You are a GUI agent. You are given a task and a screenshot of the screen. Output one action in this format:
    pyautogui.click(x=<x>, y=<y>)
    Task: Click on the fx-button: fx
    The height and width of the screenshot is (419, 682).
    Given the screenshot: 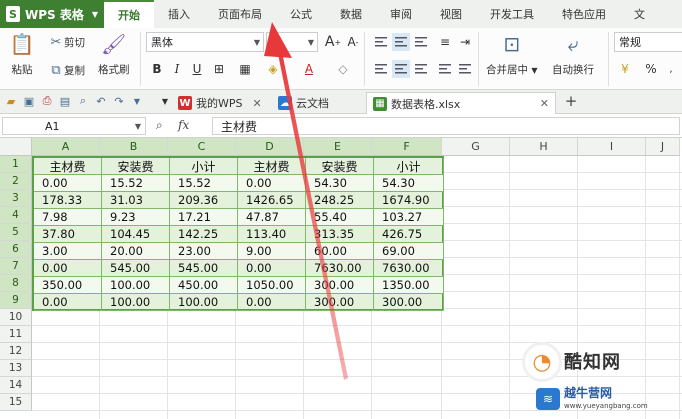 What is the action you would take?
    pyautogui.click(x=183, y=125)
    